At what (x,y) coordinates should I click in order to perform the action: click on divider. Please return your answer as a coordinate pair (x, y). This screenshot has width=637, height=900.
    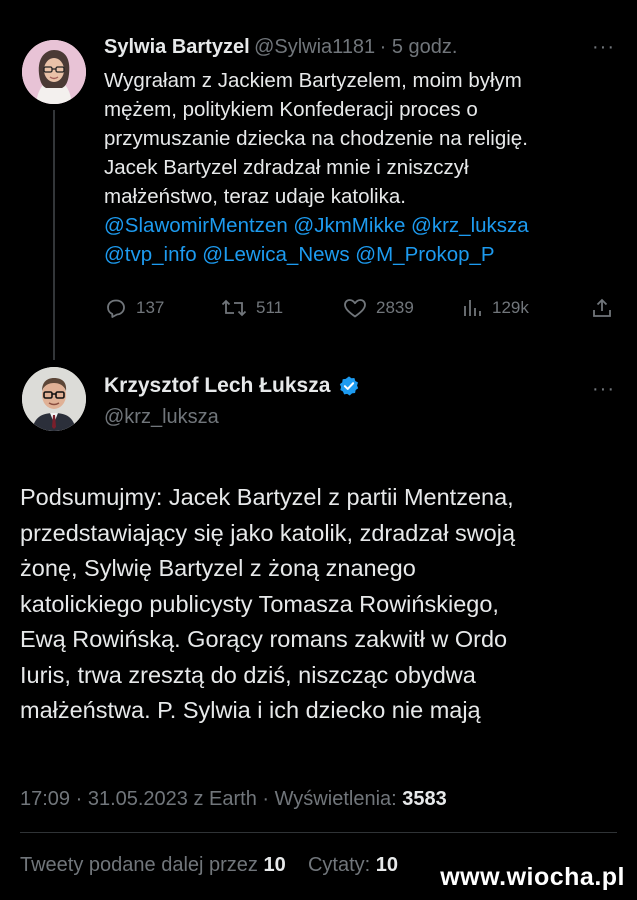
    Looking at the image, I should click on (318, 832).